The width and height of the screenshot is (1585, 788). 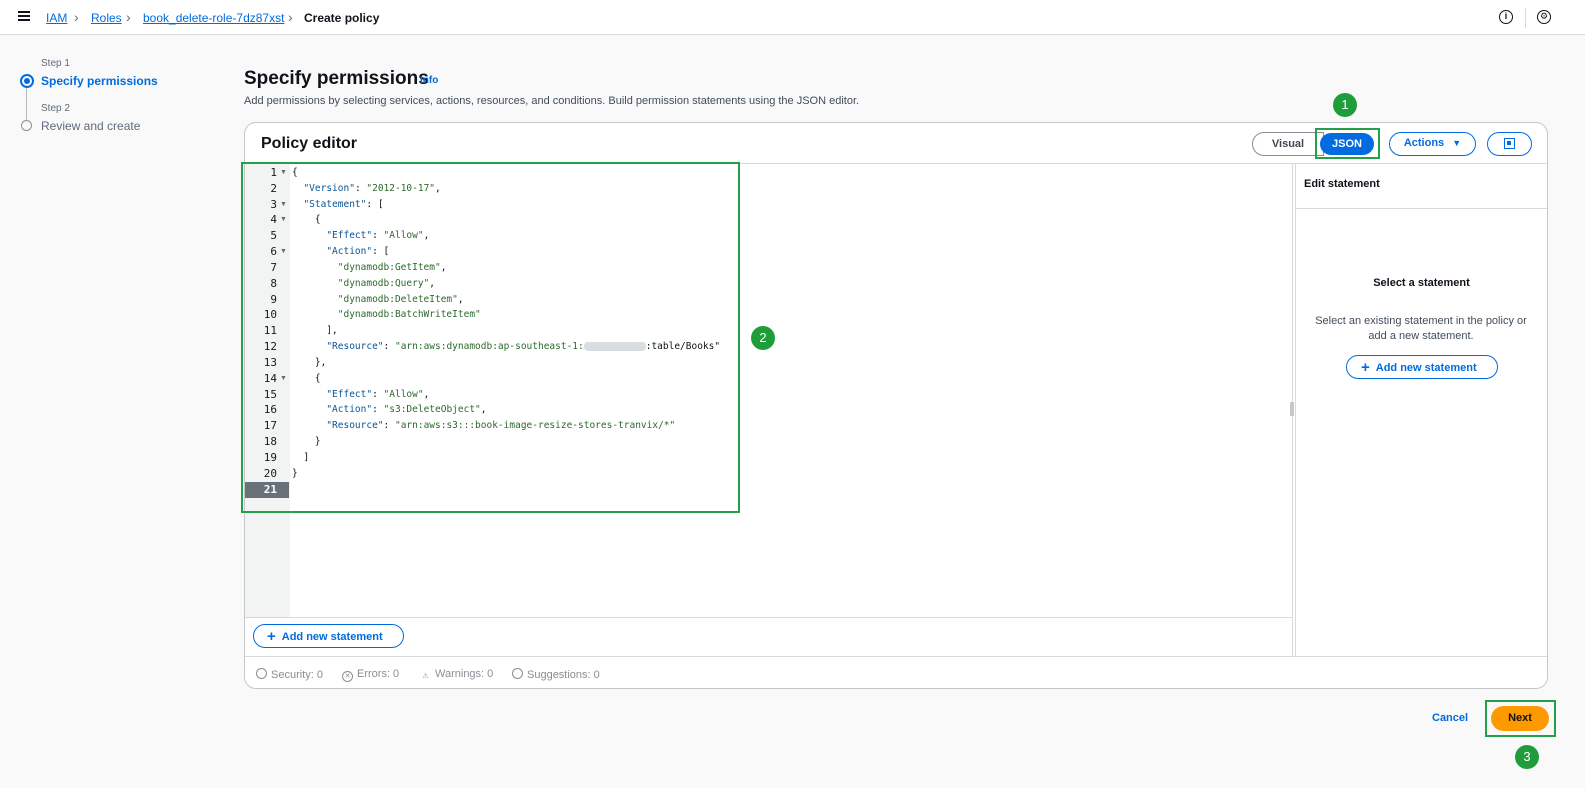 I want to click on shield-icon, so click(x=261, y=673).